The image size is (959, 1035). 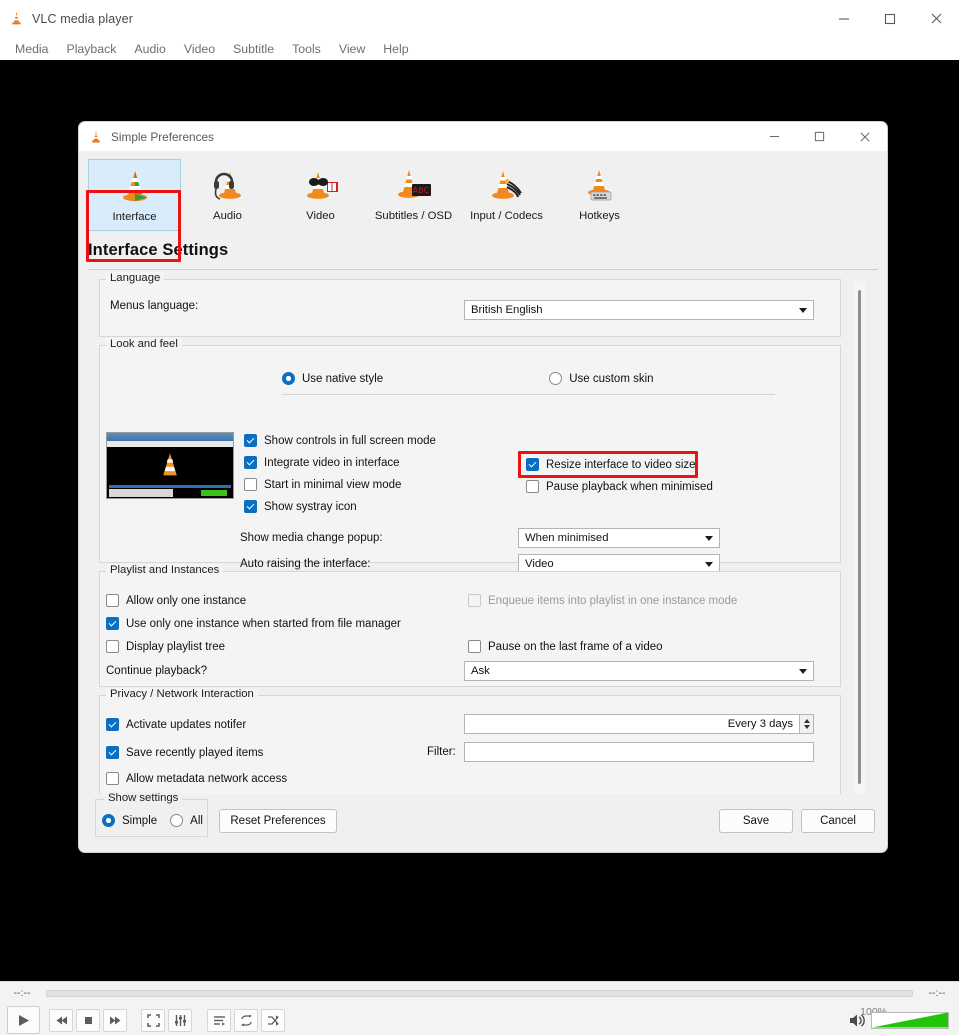 I want to click on next-button, so click(x=115, y=1020).